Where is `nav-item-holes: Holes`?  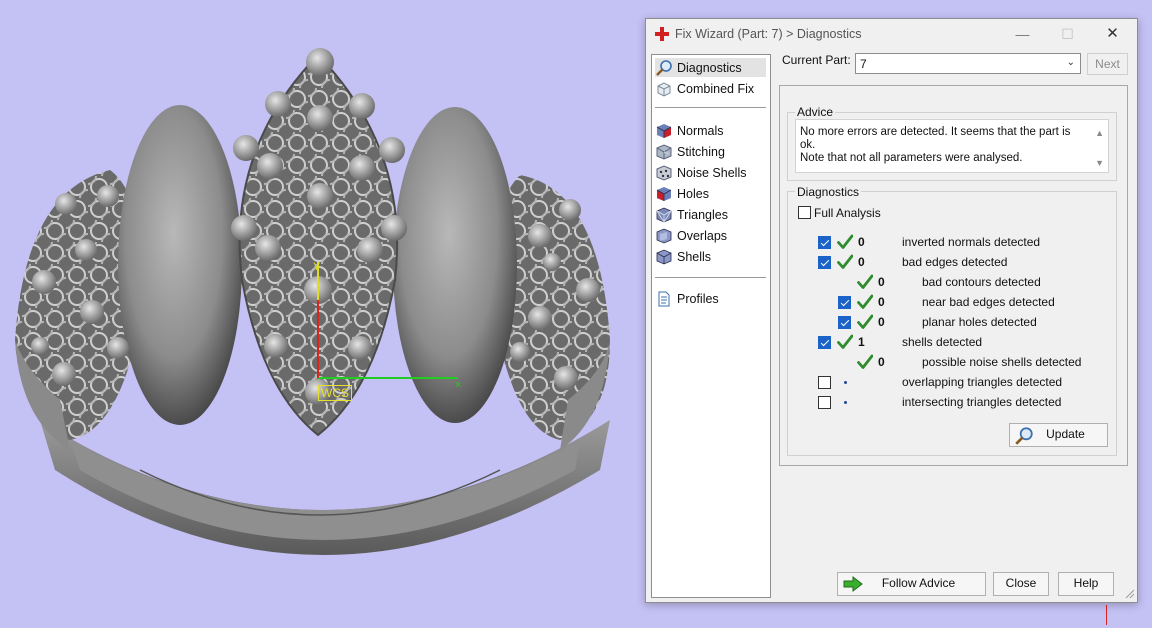 nav-item-holes: Holes is located at coordinates (710, 193).